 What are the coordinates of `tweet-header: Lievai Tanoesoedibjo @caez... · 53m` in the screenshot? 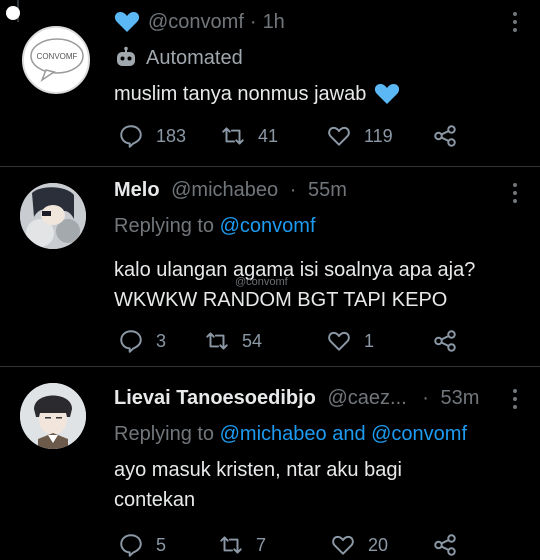 It's located at (296, 398).